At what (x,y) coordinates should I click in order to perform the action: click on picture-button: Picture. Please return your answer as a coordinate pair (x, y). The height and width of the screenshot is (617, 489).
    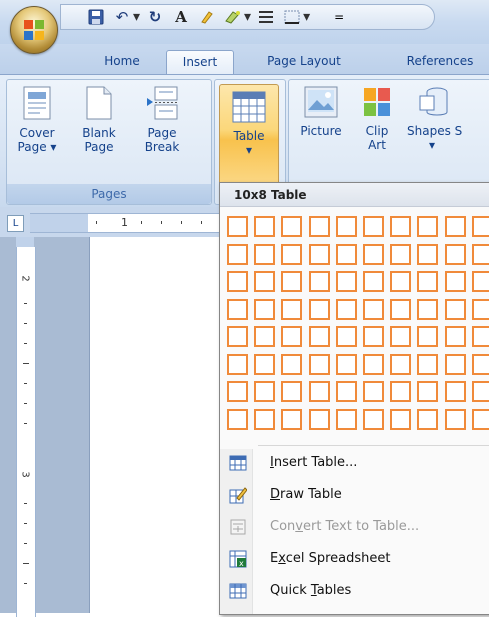
    Looking at the image, I should click on (321, 112).